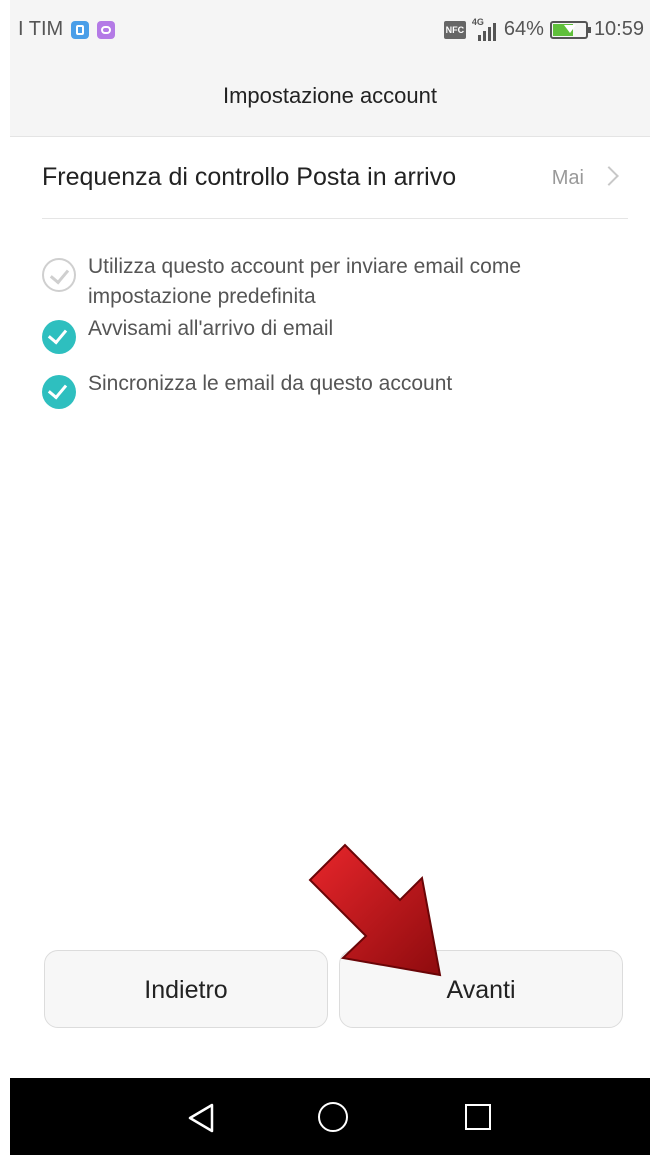 The width and height of the screenshot is (650, 1155). Describe the element at coordinates (570, 29) in the screenshot. I see `battery-icon` at that location.